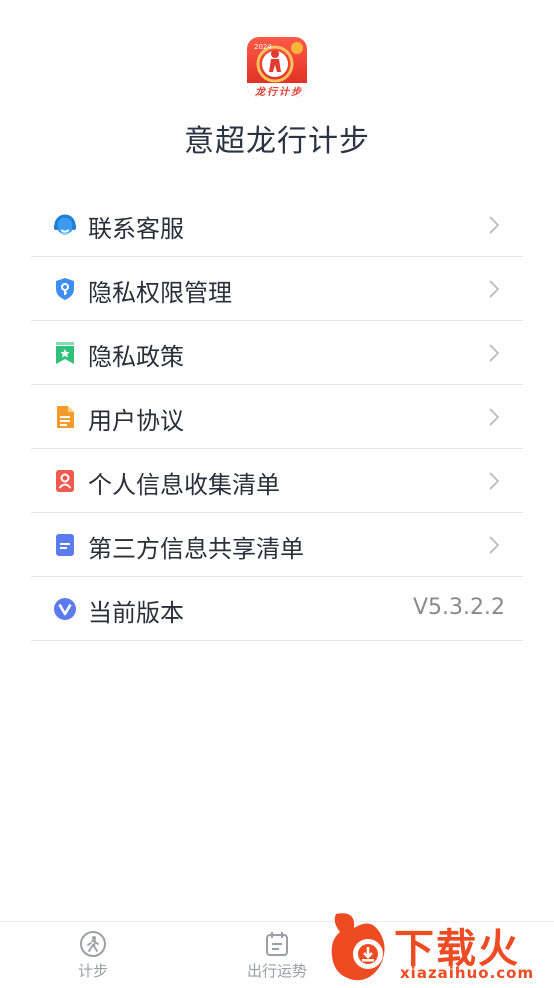 This screenshot has height=988, width=554. I want to click on menu-item-label: 隐私权限管理, so click(160, 293).